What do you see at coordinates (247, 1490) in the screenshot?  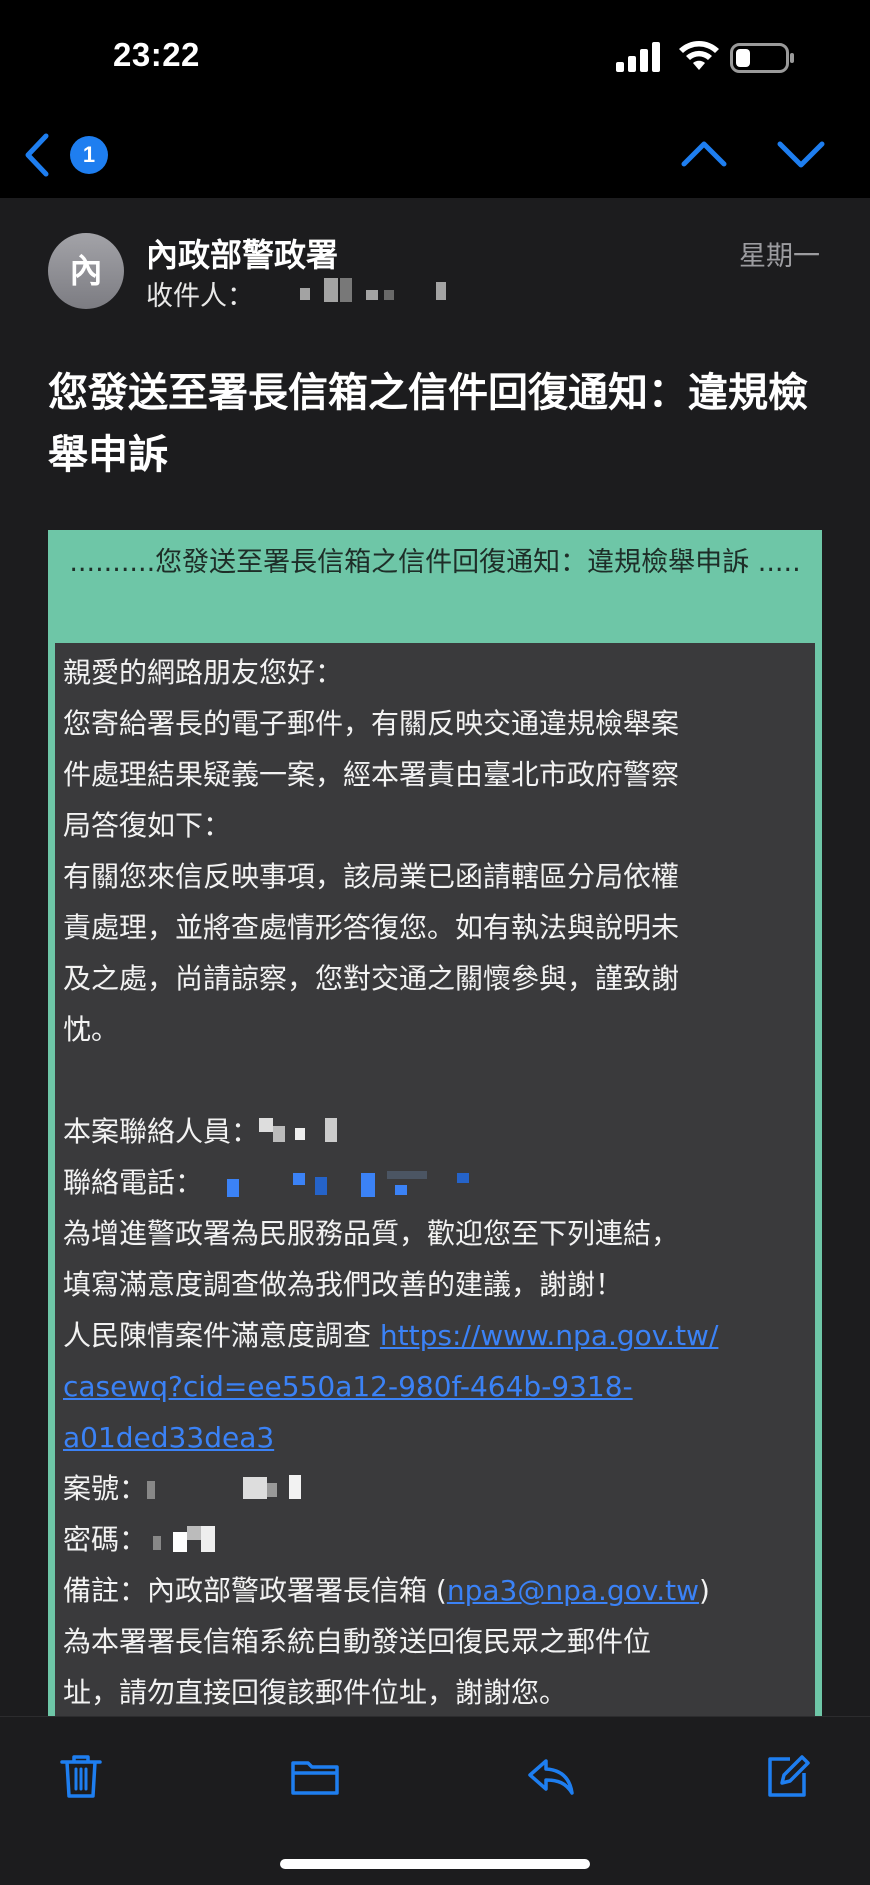 I see `case-number-redacted` at bounding box center [247, 1490].